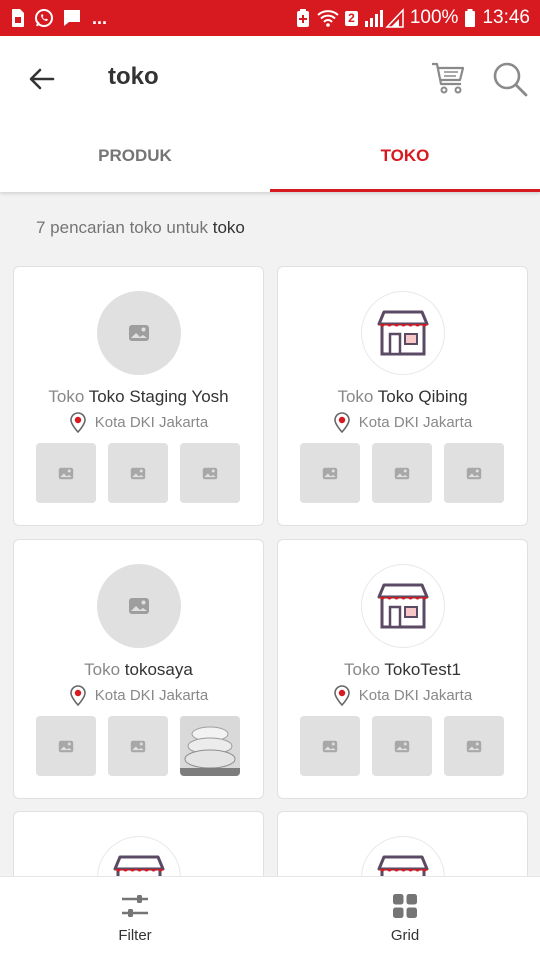 This screenshot has height=960, width=540. What do you see at coordinates (135, 918) in the screenshot?
I see `filter-button: Filter` at bounding box center [135, 918].